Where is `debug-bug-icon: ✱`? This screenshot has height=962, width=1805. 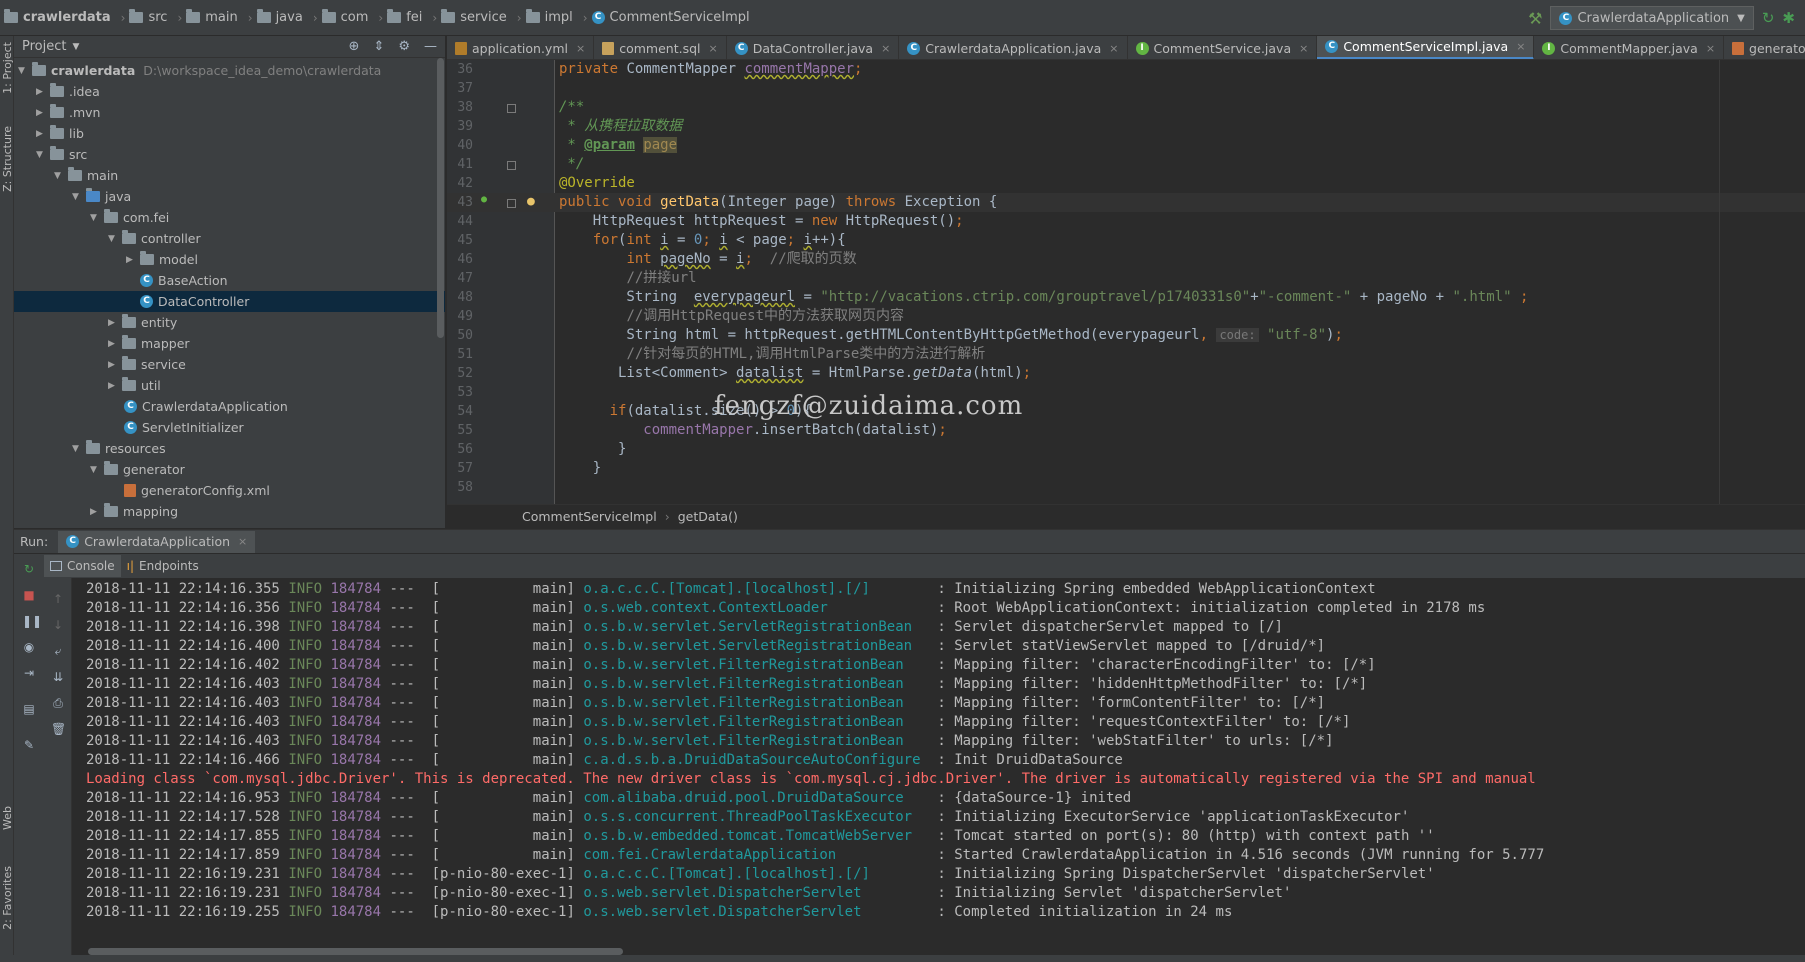 debug-bug-icon: ✱ is located at coordinates (1788, 18).